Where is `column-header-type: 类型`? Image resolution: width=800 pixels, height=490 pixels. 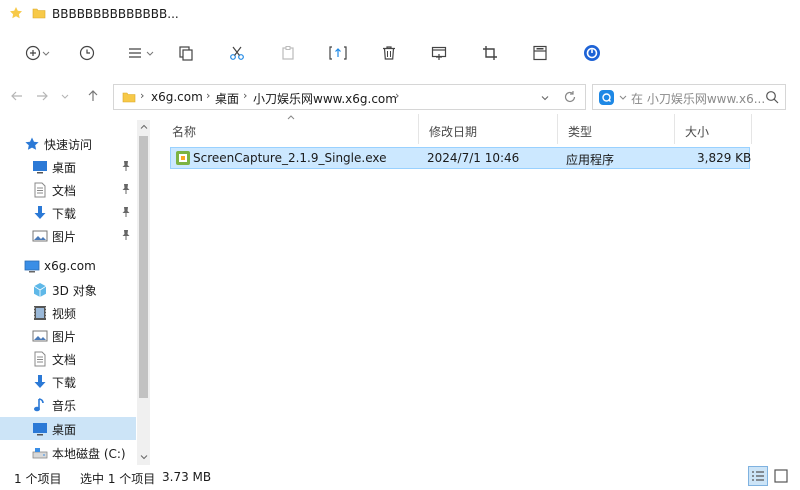
column-header-type: 类型 is located at coordinates (616, 129).